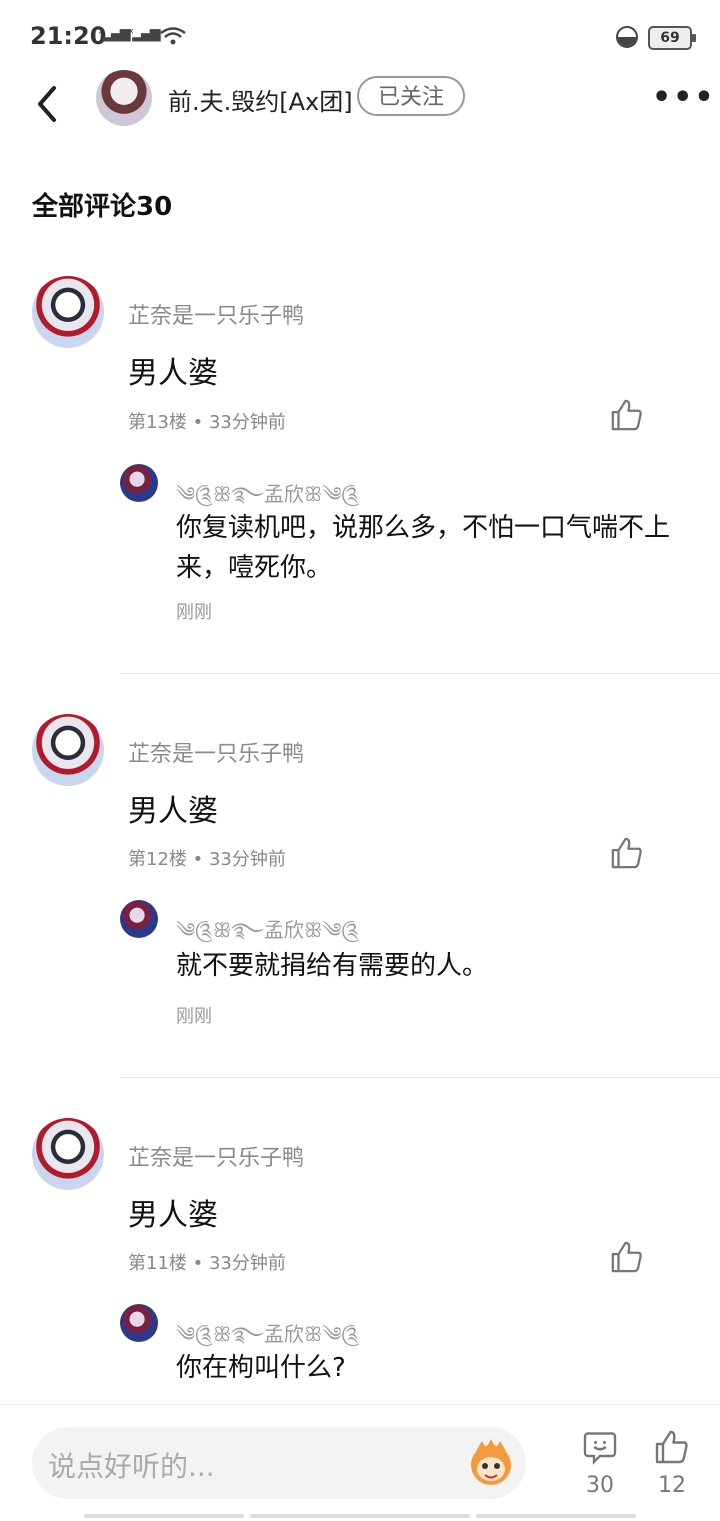 This screenshot has width=720, height=1521. What do you see at coordinates (114, 34) in the screenshot?
I see `signal-icon: ˣ▂▄▆` at bounding box center [114, 34].